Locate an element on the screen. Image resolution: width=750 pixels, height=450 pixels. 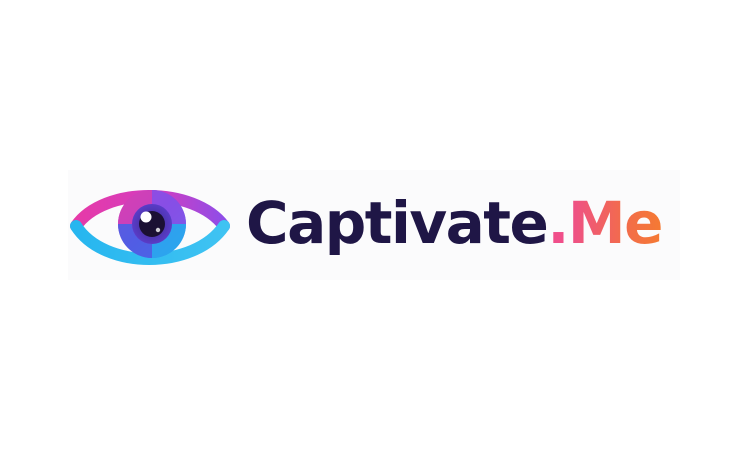
brand-wordmark: Captivate.Me is located at coordinates (455, 223).